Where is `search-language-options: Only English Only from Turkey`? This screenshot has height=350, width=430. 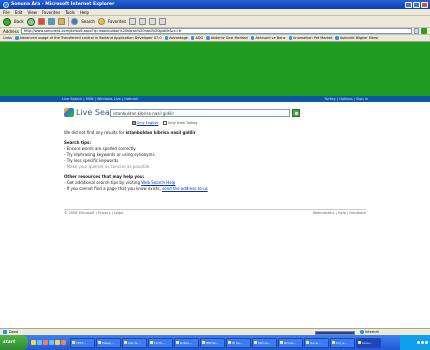
search-language-options: Only English Only from Turkey is located at coordinates (165, 123).